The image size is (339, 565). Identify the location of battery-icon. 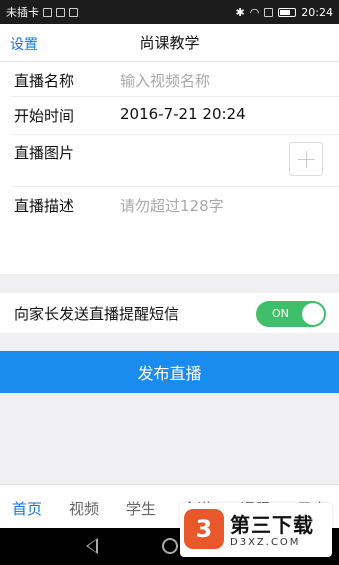
(287, 12).